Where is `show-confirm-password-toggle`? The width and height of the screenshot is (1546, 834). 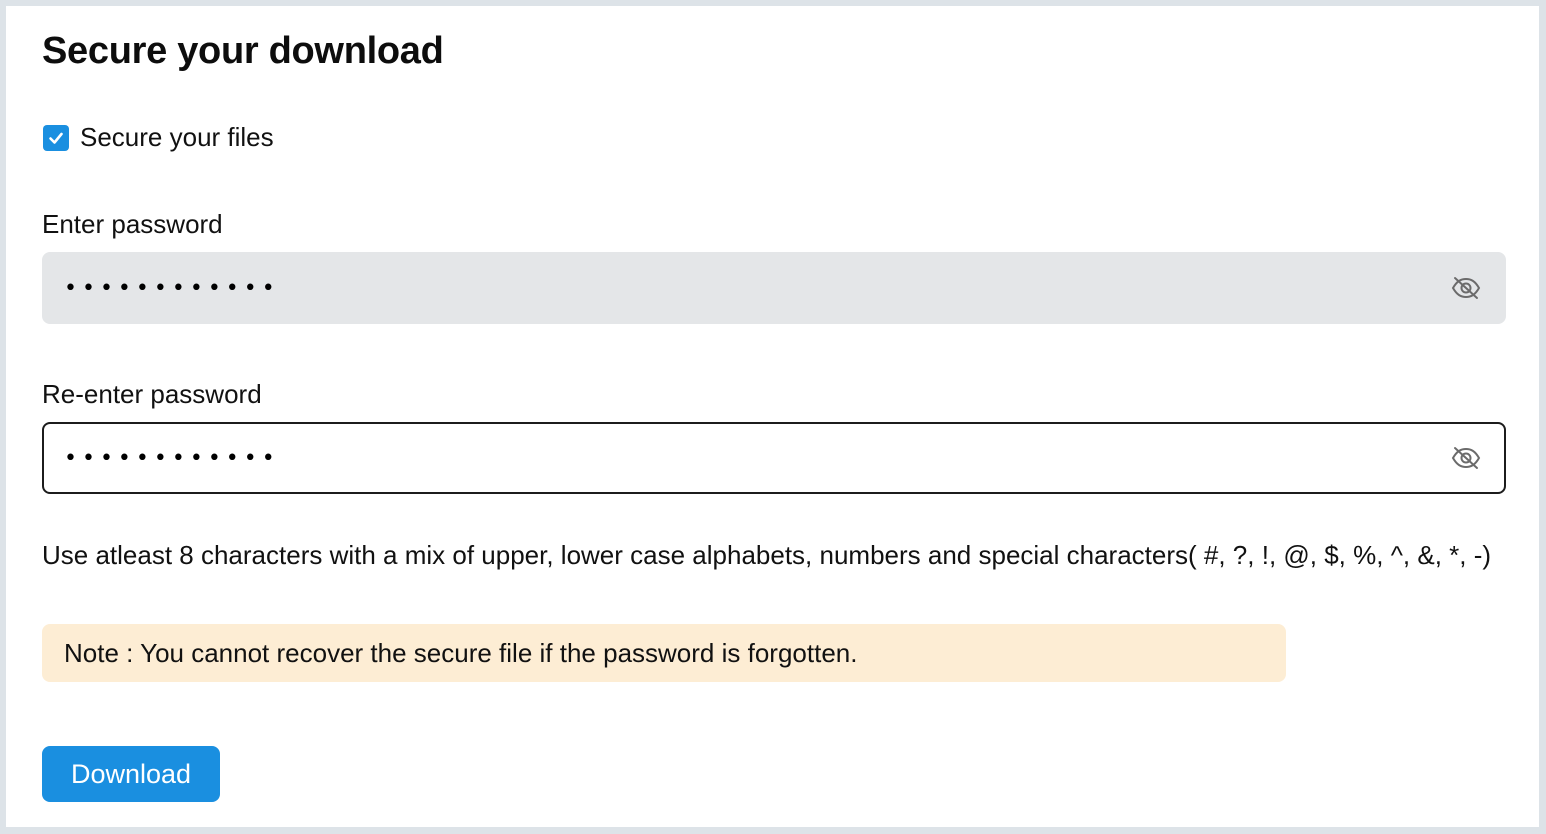 show-confirm-password-toggle is located at coordinates (1466, 458).